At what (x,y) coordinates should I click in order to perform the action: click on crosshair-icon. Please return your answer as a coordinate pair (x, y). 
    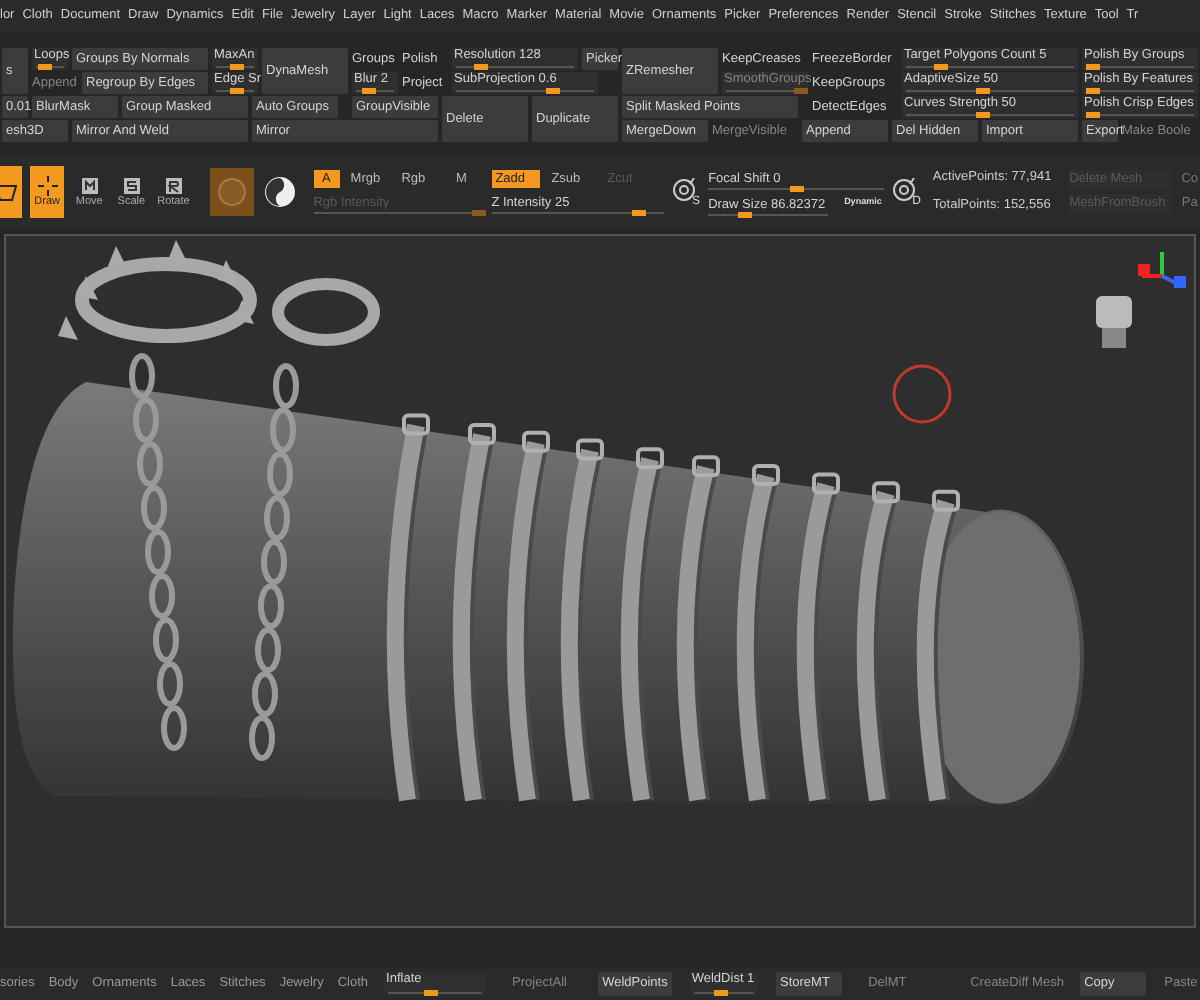
    Looking at the image, I should click on (47, 185).